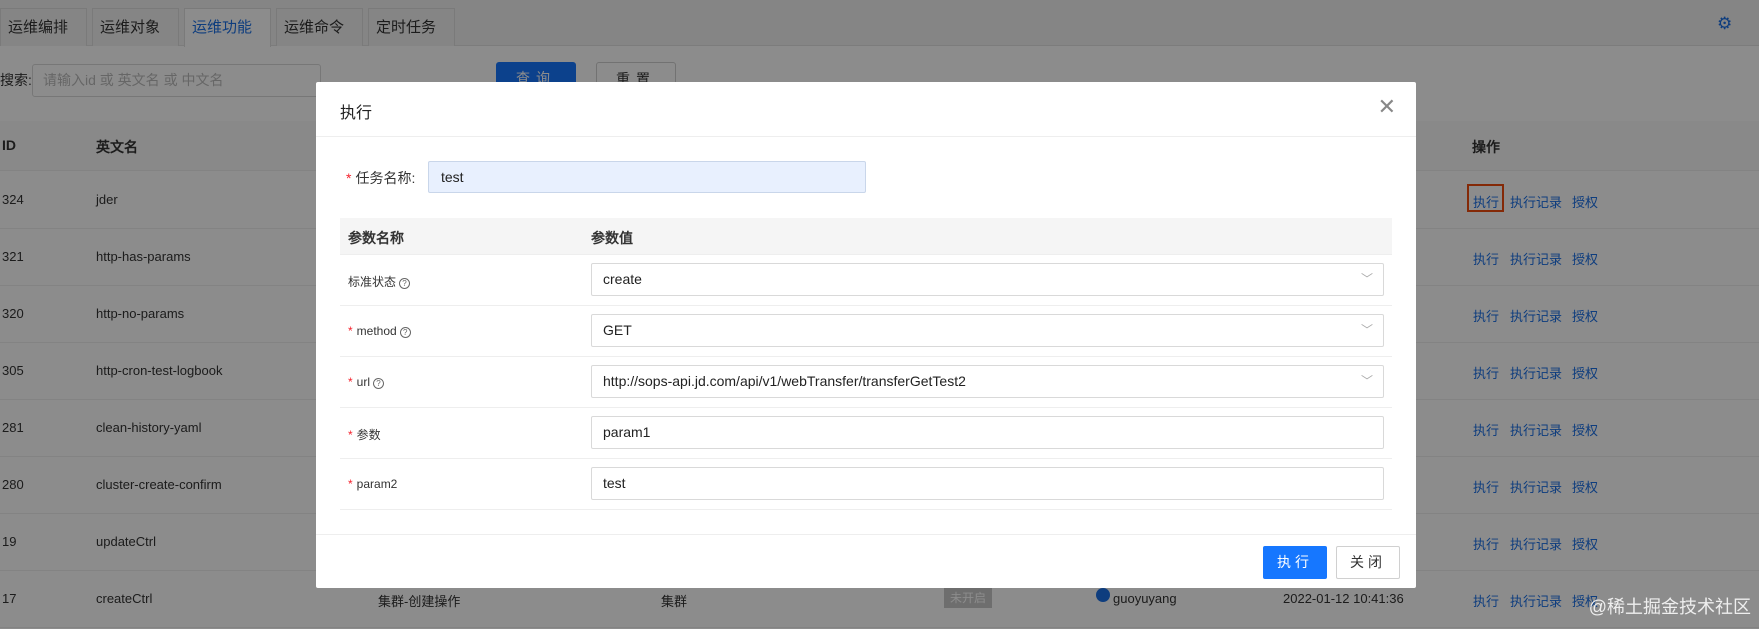 Image resolution: width=1759 pixels, height=629 pixels. Describe the element at coordinates (377, 484) in the screenshot. I see `param-label-text: param2` at that location.